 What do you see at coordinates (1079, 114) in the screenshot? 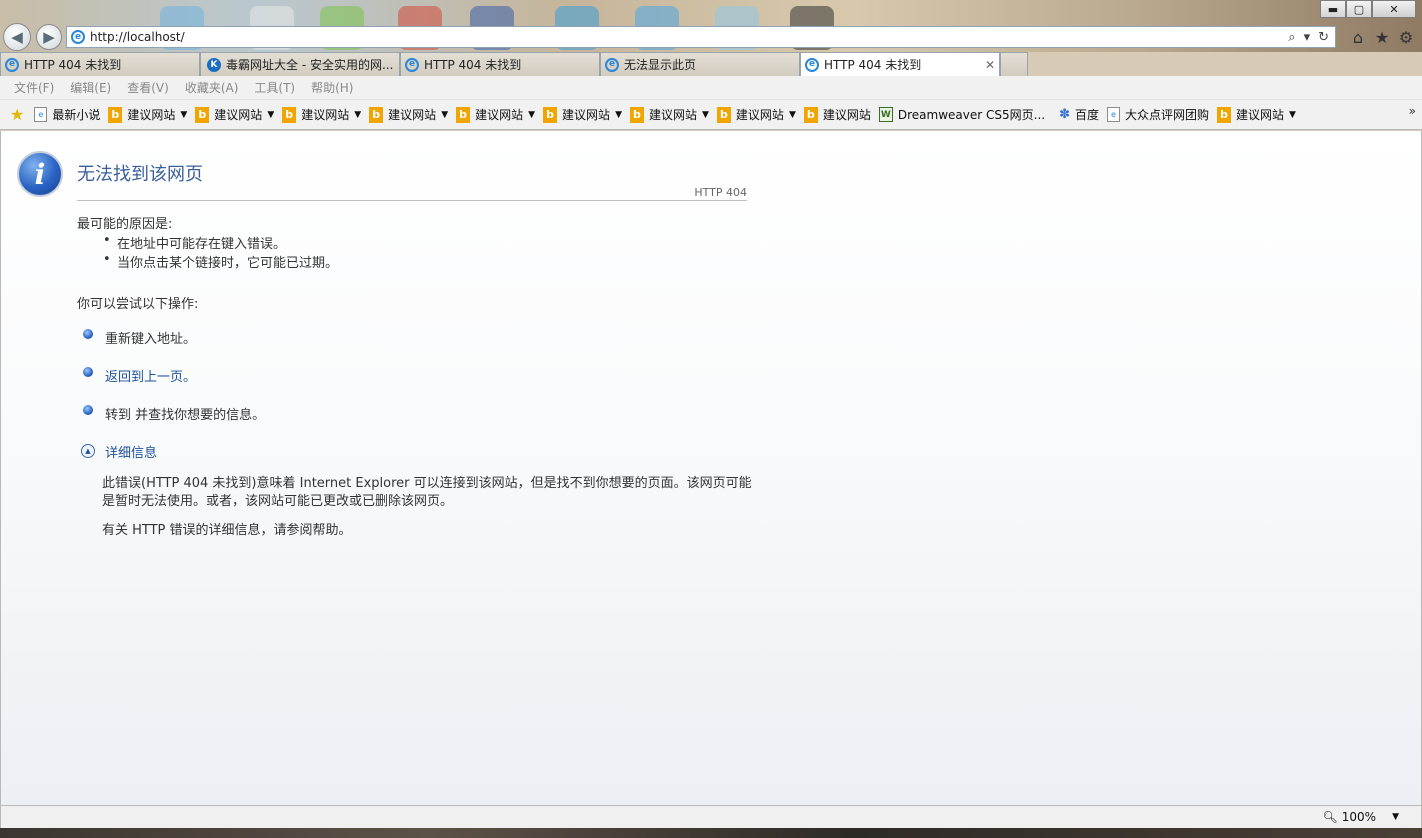
I see `favorite-item: ✽ 百度` at bounding box center [1079, 114].